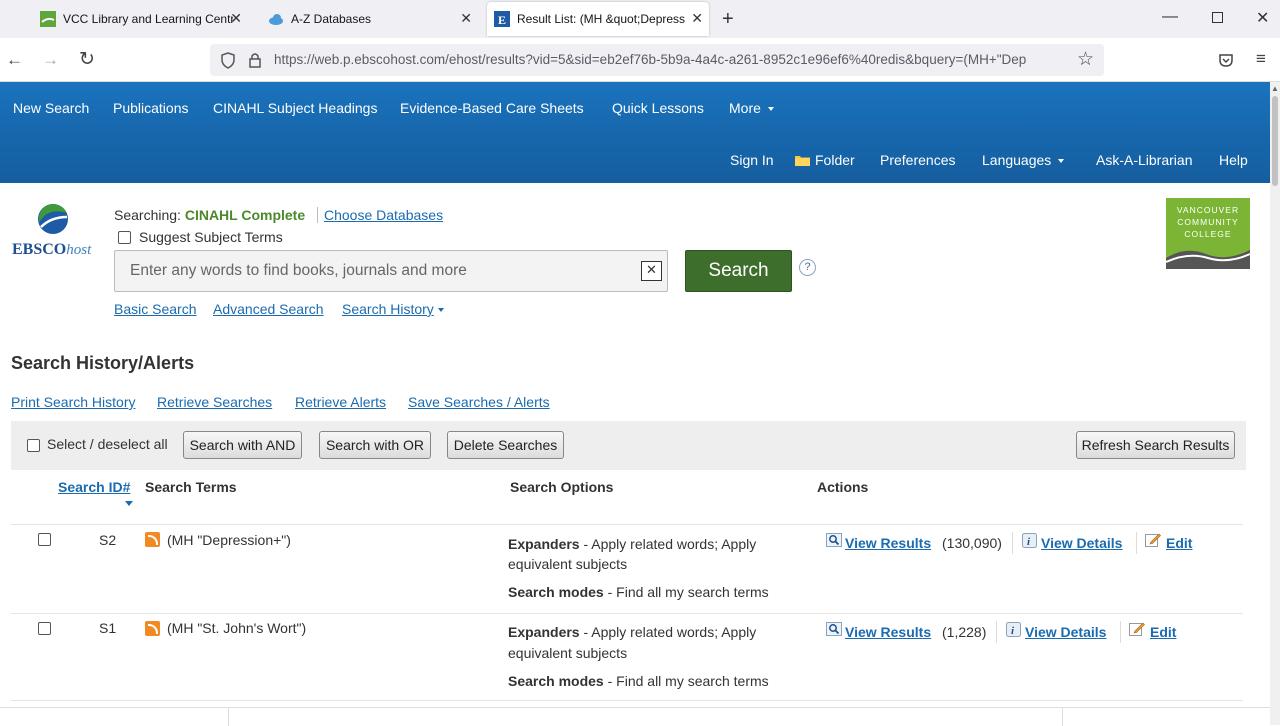 The width and height of the screenshot is (1280, 726). What do you see at coordinates (129, 503) in the screenshot?
I see `sort-desc-icon` at bounding box center [129, 503].